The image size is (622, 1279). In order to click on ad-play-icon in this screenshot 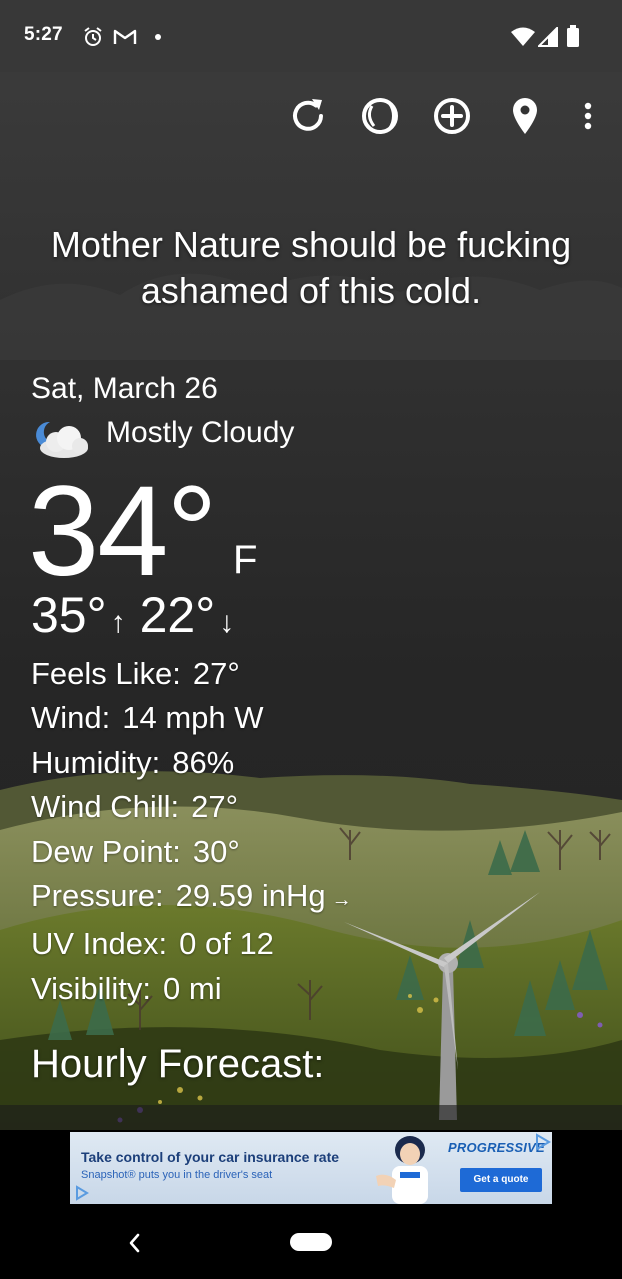, I will do `click(82, 1193)`.